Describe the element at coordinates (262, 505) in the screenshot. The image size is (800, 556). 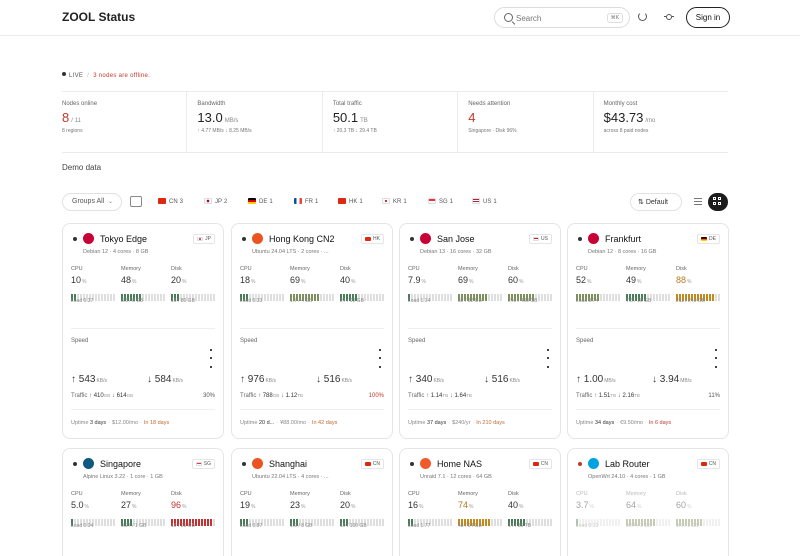
I see `cpu-value-row: 19%` at that location.